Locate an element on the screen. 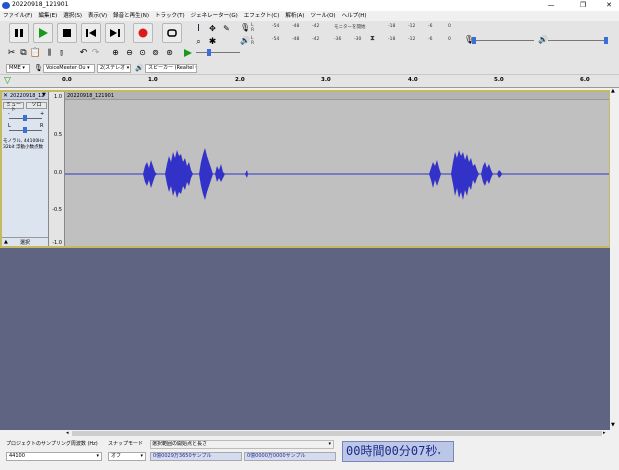  menu-help: ヘルプ(H) is located at coordinates (354, 16).